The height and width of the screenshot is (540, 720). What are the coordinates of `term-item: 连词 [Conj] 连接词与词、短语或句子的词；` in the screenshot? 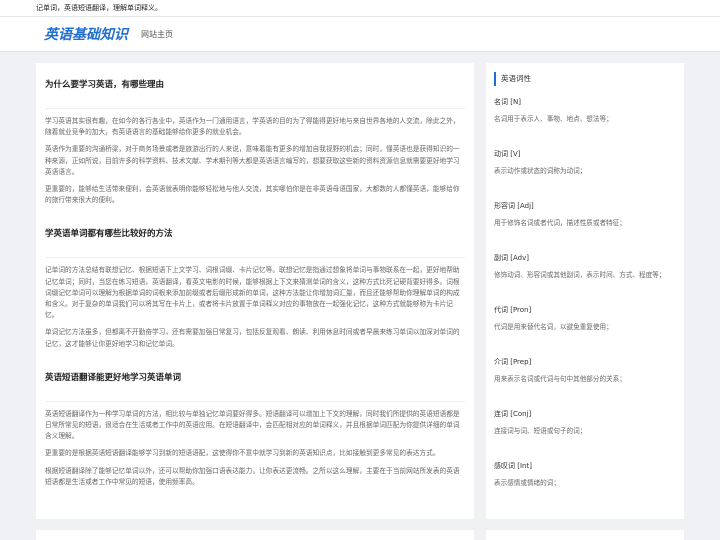 It's located at (585, 434).